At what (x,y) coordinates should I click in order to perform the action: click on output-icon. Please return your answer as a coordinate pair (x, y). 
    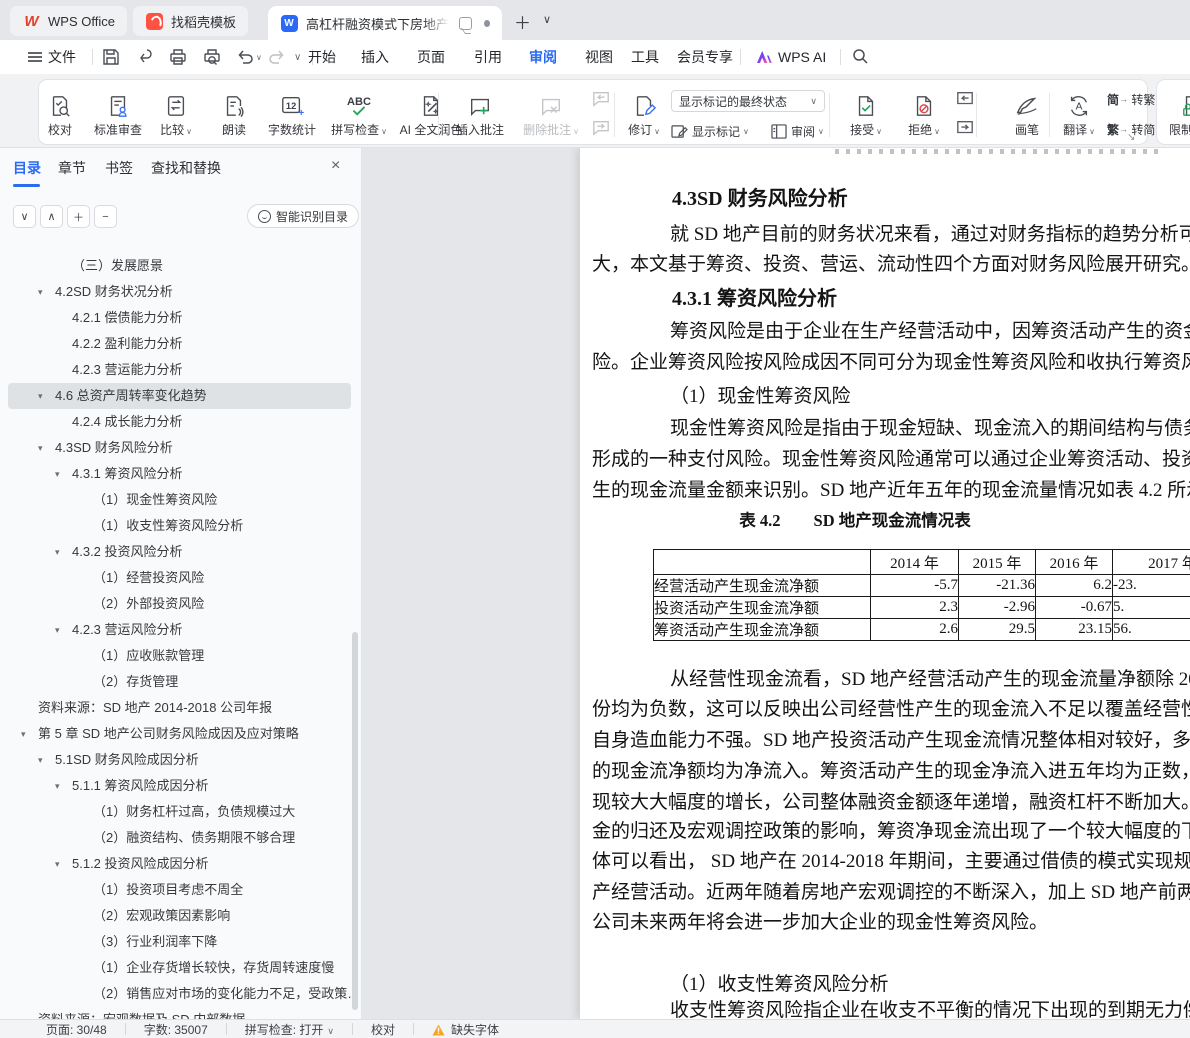
    Looking at the image, I should click on (144, 57).